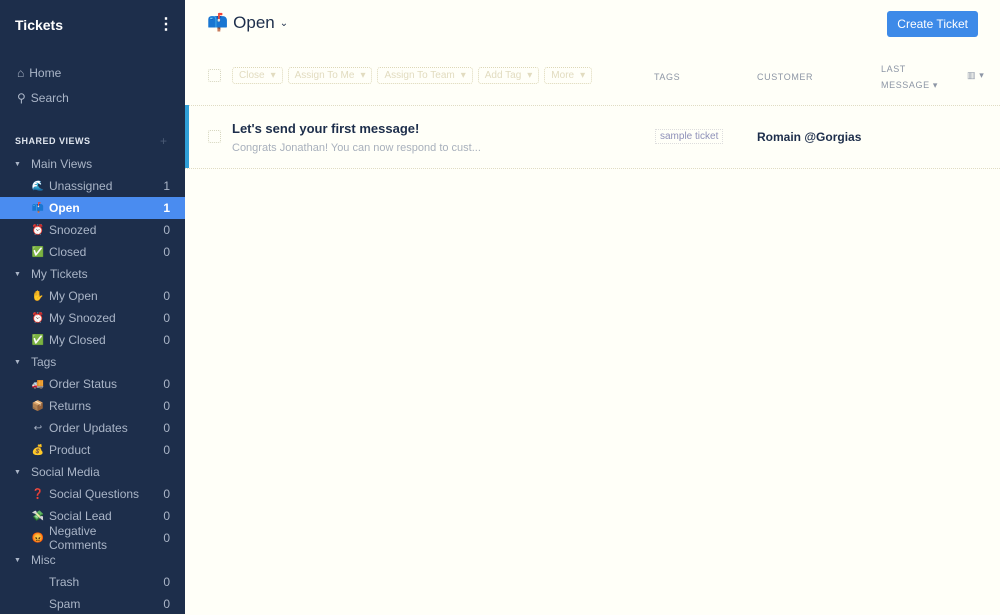 The width and height of the screenshot is (1000, 615). What do you see at coordinates (92, 406) in the screenshot?
I see `view-item: 📦 Returns 0` at bounding box center [92, 406].